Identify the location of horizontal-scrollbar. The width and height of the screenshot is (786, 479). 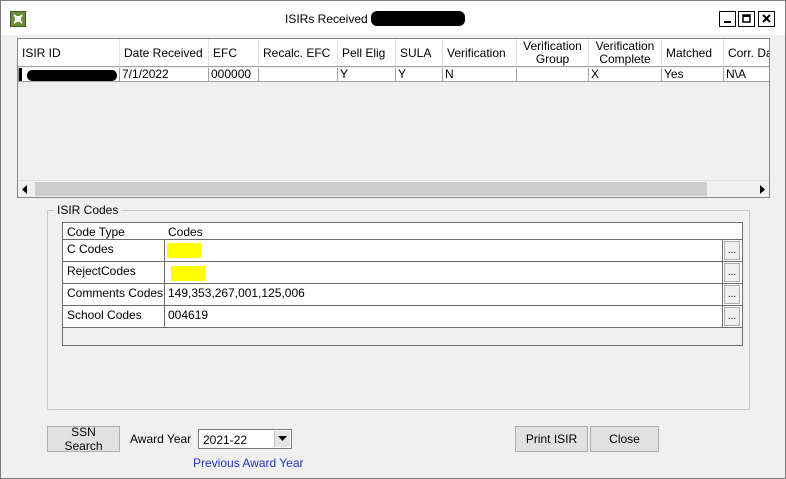
(393, 188).